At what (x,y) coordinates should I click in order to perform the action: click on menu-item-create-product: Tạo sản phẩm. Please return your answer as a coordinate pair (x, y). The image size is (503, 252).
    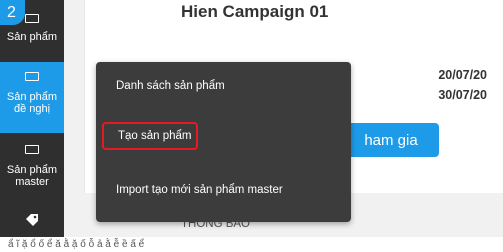
    Looking at the image, I should click on (150, 136).